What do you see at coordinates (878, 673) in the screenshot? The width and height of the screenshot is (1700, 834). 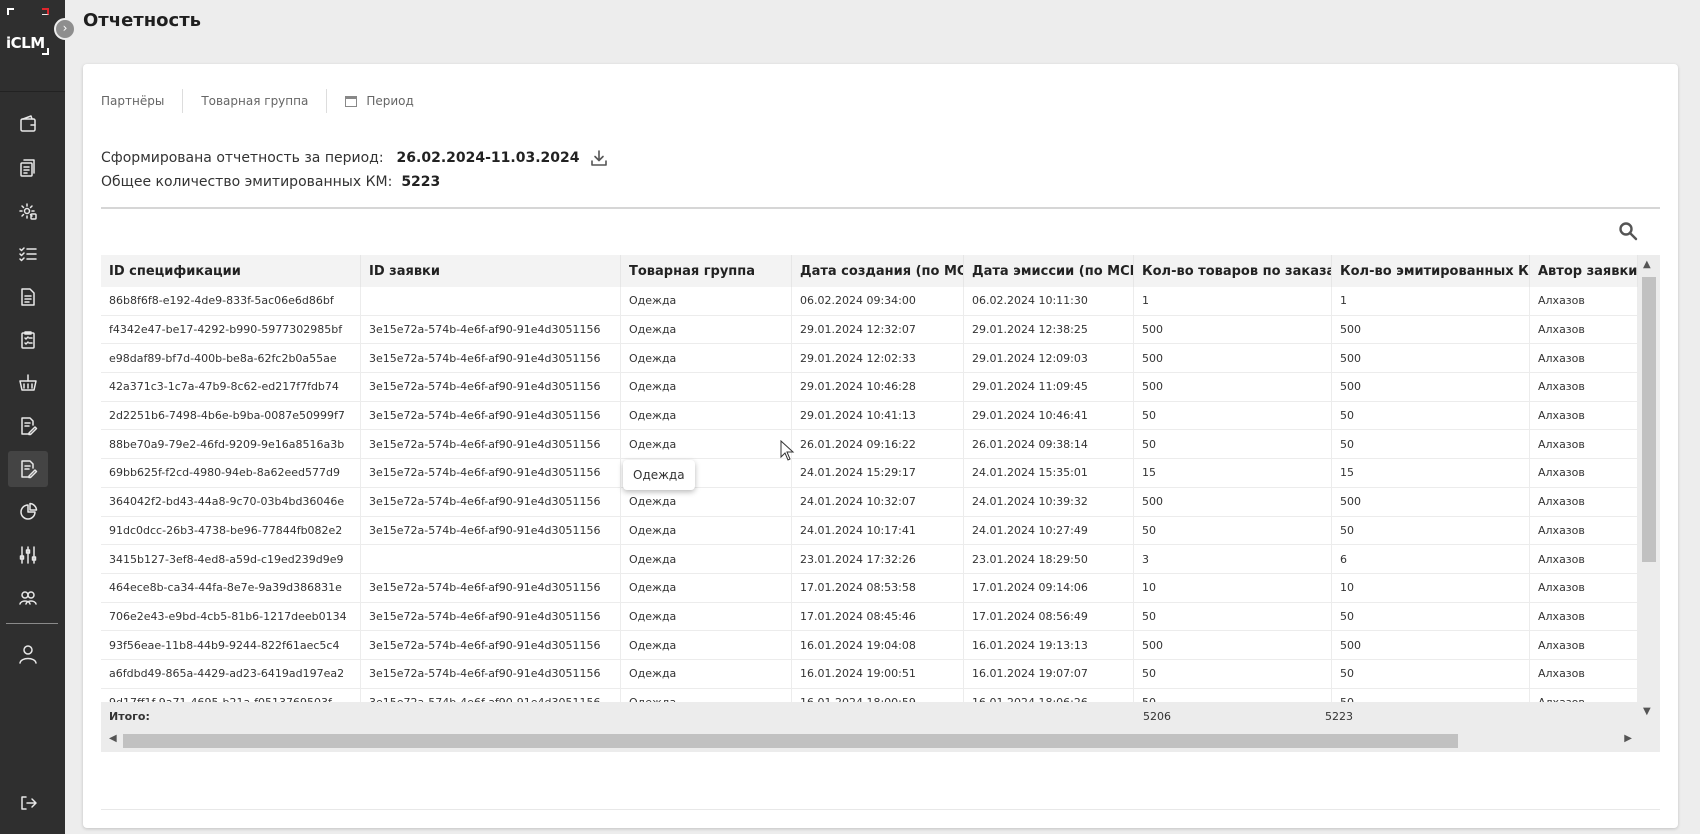 I see `col-created-at-cell: 16.01.2024 19:00:51` at bounding box center [878, 673].